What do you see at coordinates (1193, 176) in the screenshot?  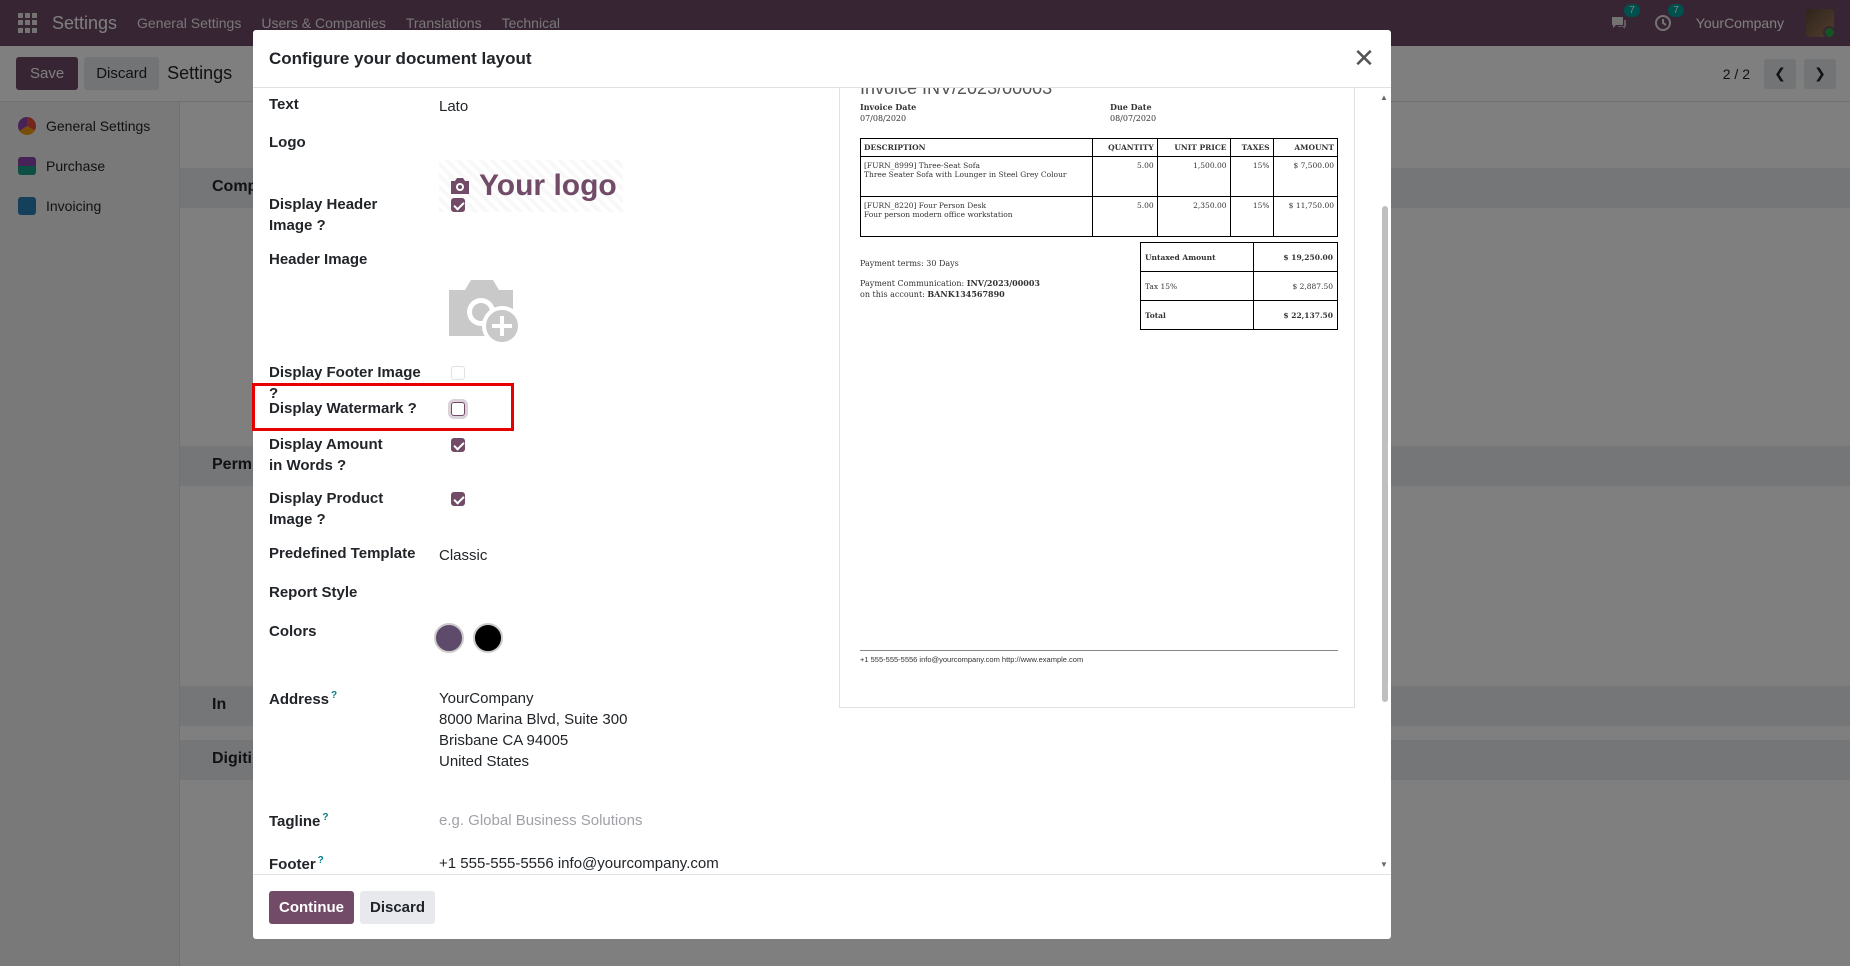 I see `line-unit-price: 1,500.00` at bounding box center [1193, 176].